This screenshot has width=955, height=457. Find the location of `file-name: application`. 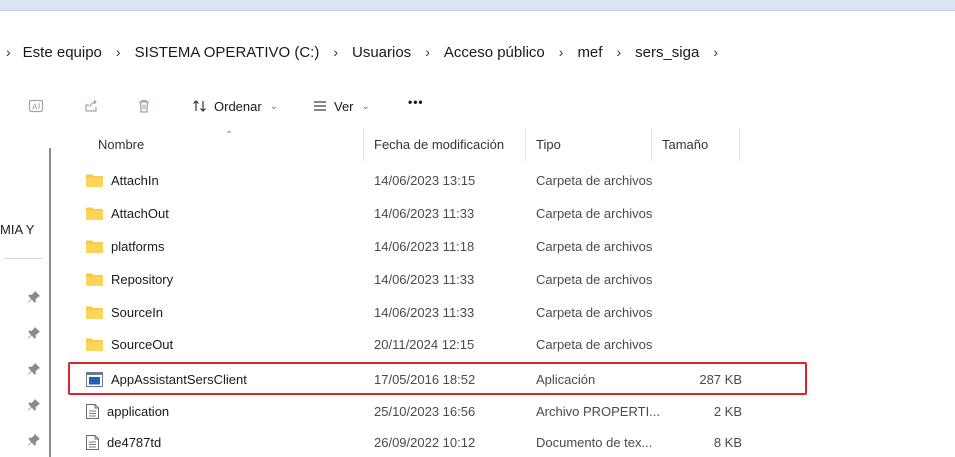

file-name: application is located at coordinates (138, 411).